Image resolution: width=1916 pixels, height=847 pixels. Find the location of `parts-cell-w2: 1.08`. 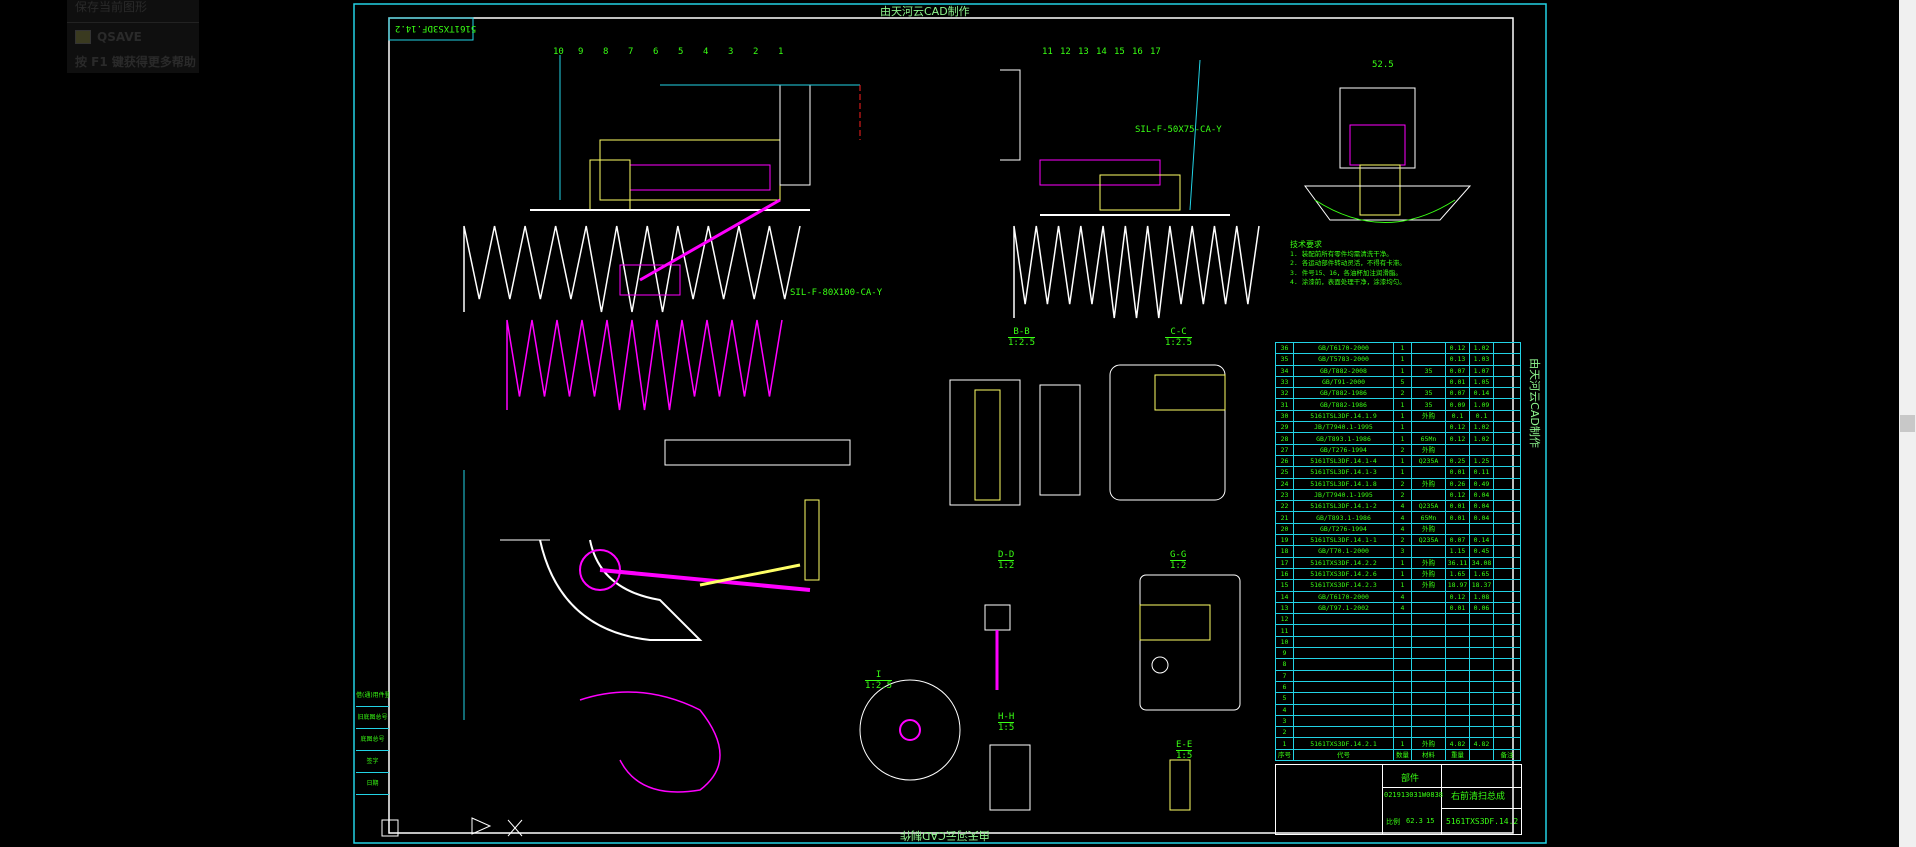

parts-cell-w2: 1.08 is located at coordinates (1481, 596).